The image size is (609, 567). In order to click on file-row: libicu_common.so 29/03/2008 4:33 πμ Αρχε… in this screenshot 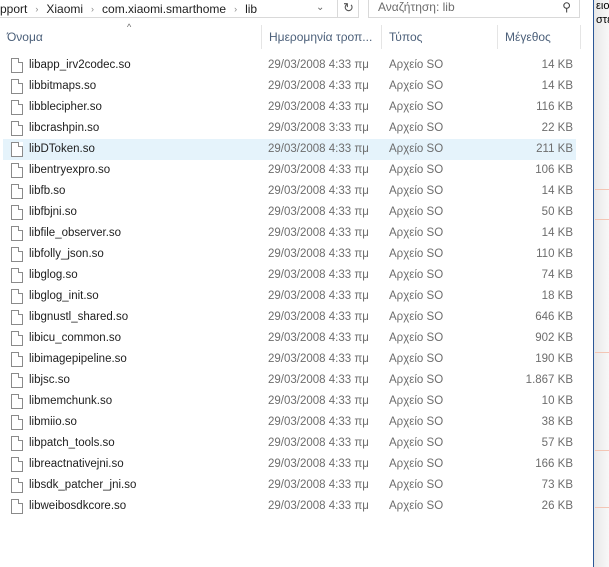, I will do `click(289, 338)`.